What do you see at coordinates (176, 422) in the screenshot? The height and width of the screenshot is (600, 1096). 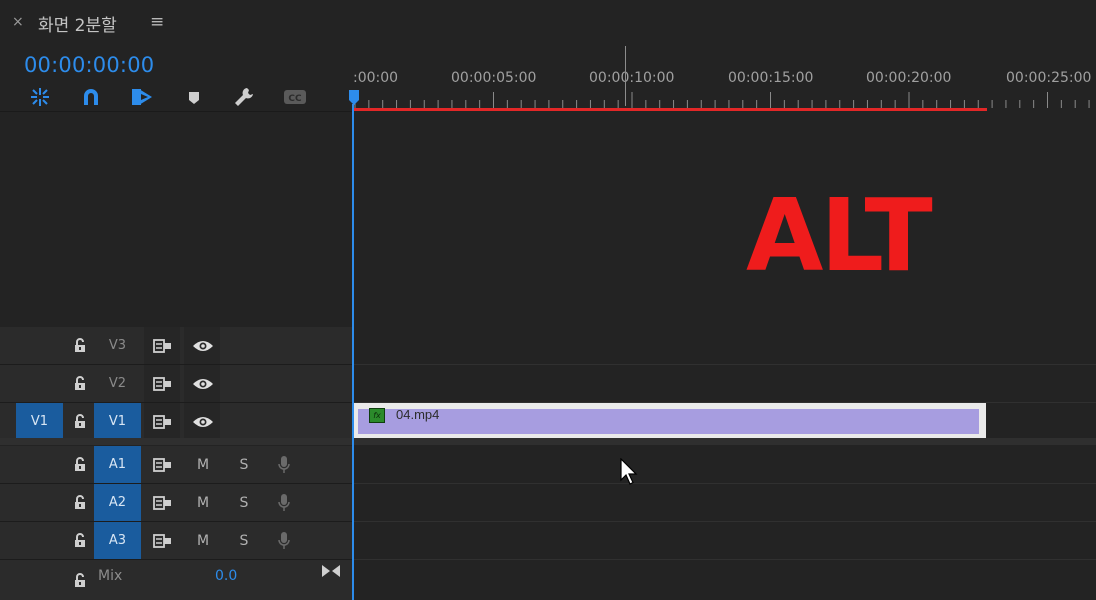 I see `track-header-v1: V1 V1` at bounding box center [176, 422].